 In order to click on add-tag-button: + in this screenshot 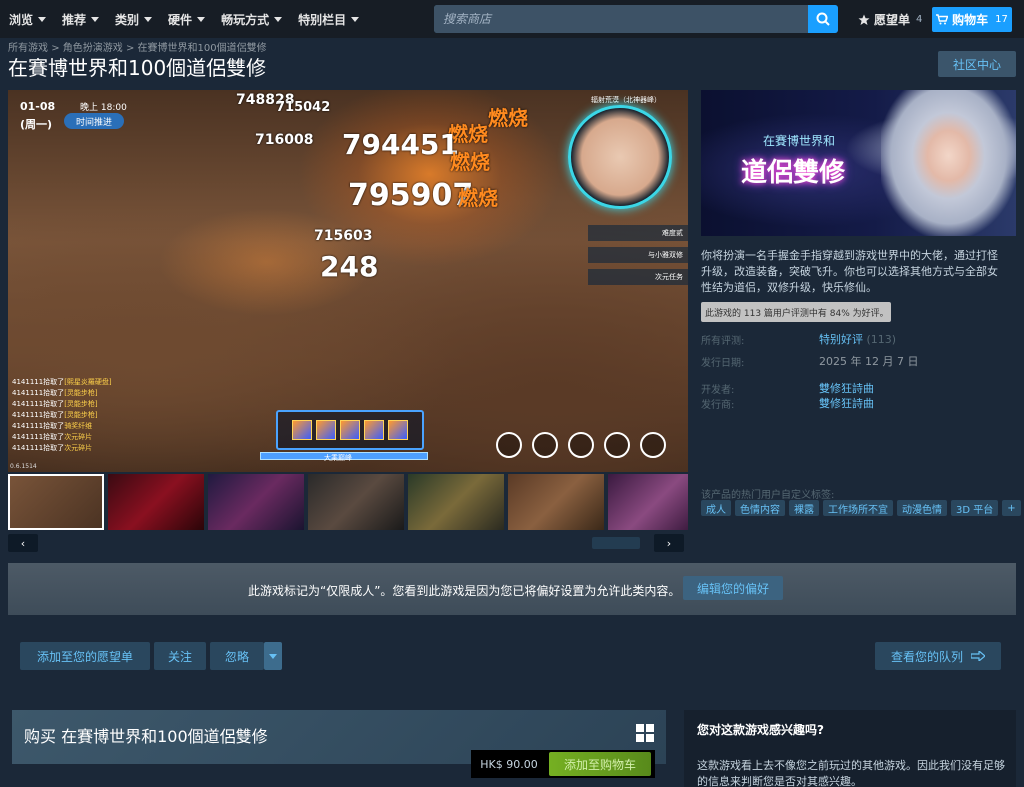, I will do `click(1011, 508)`.